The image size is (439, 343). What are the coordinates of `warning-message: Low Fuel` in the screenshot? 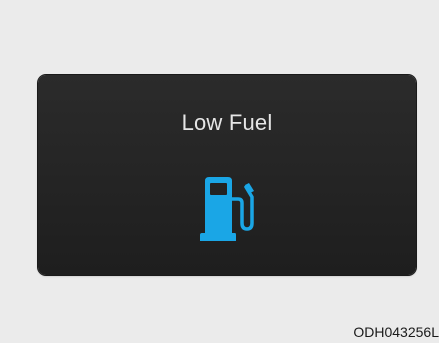 It's located at (227, 122).